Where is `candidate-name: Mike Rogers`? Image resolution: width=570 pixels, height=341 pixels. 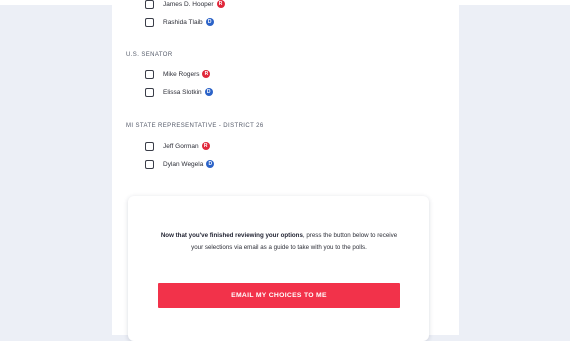
candidate-name: Mike Rogers is located at coordinates (181, 74).